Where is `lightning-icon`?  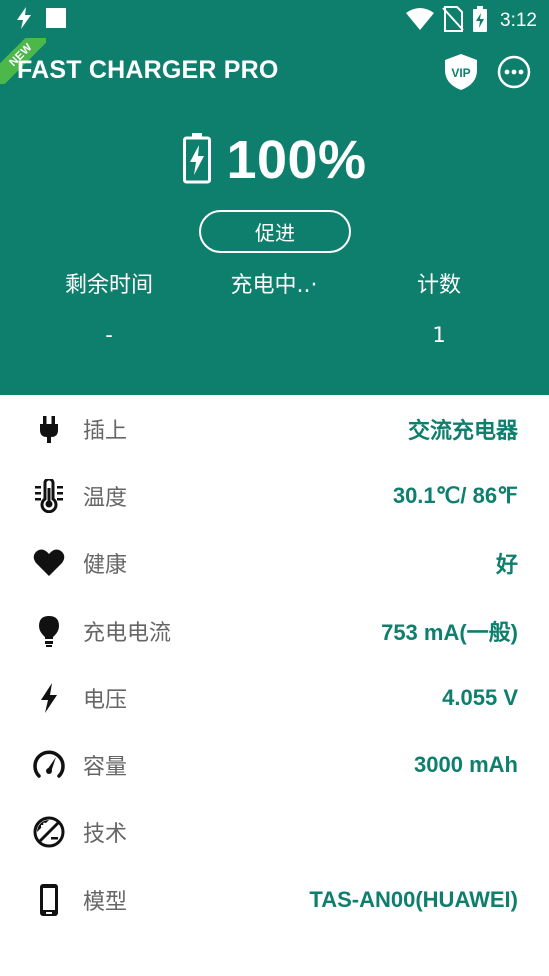 lightning-icon is located at coordinates (49, 698).